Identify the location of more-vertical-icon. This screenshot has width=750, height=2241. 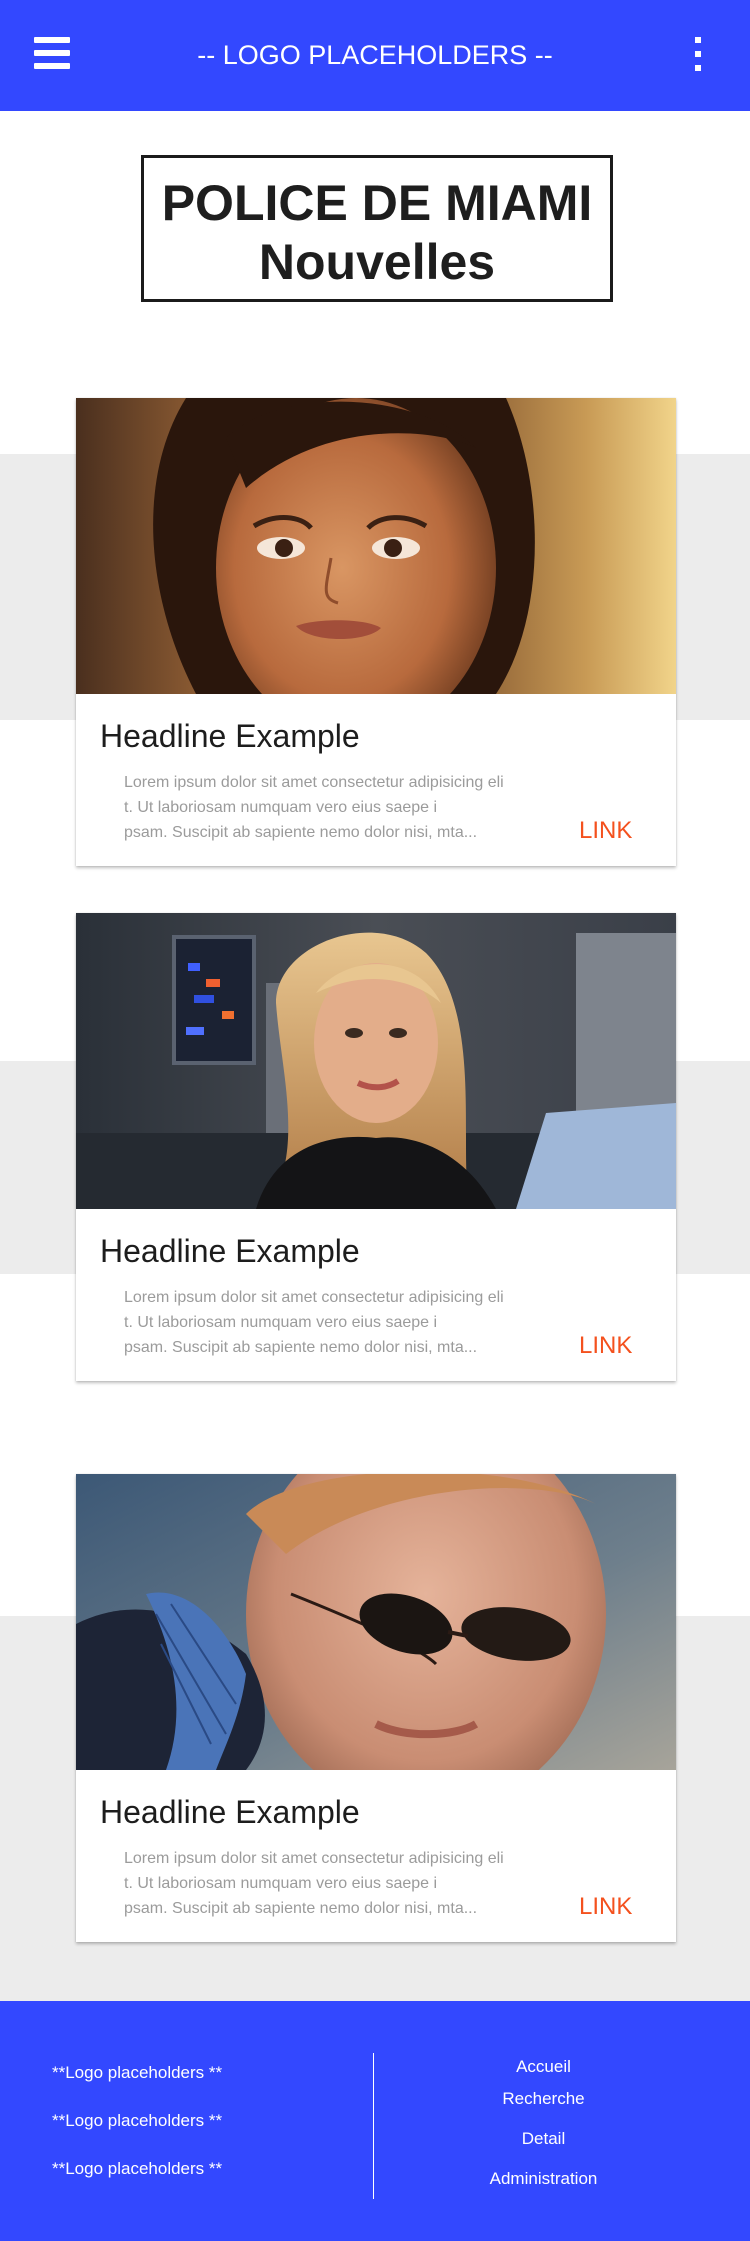
(698, 54).